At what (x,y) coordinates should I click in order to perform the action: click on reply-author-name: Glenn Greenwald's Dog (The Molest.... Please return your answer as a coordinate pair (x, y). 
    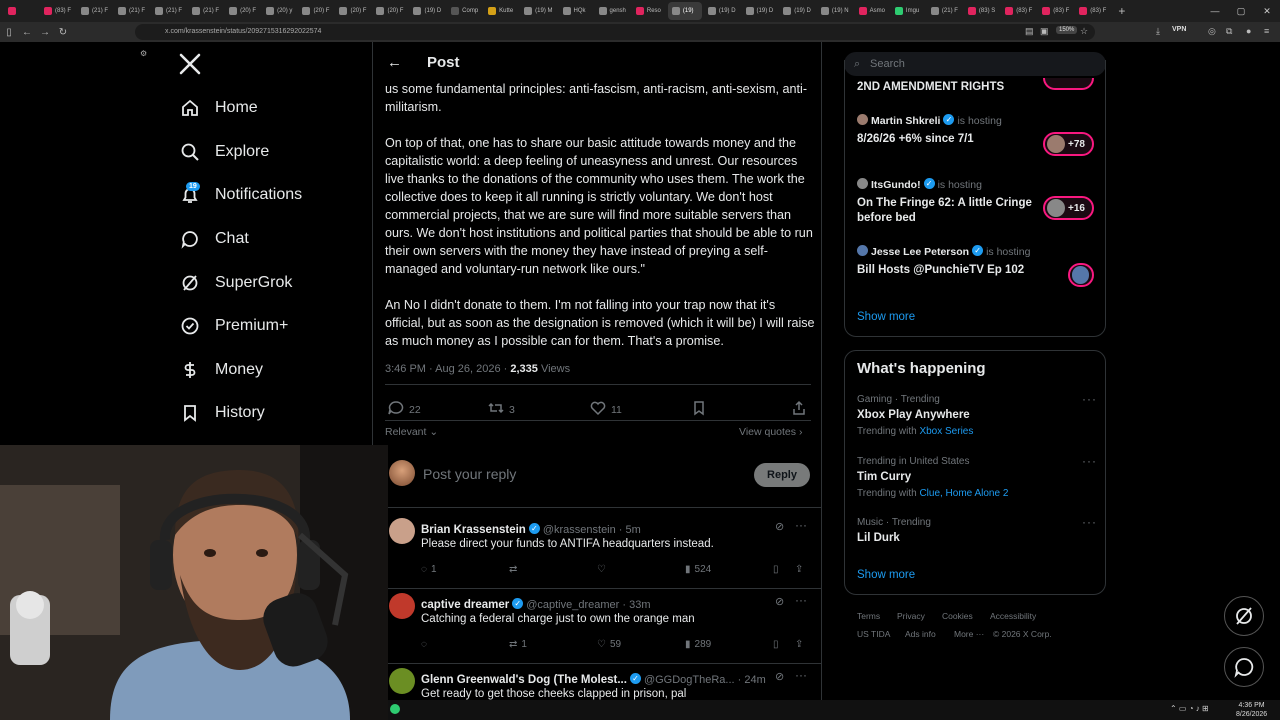
    Looking at the image, I should click on (524, 680).